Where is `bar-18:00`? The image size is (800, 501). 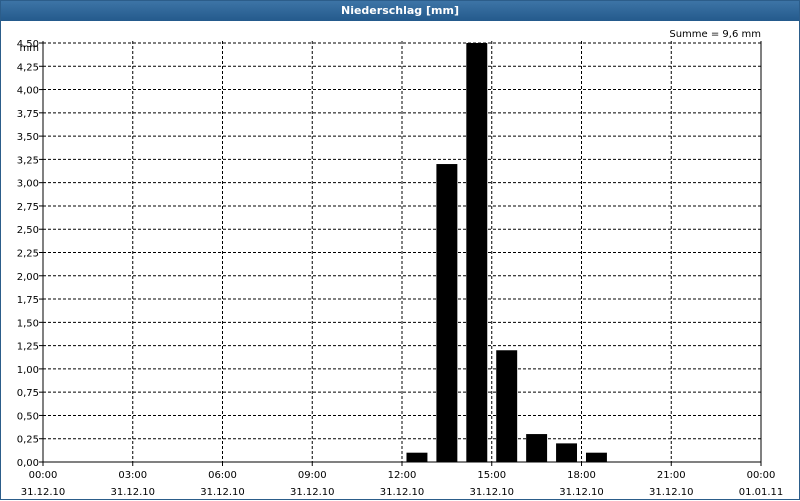 bar-18:00 is located at coordinates (596, 457).